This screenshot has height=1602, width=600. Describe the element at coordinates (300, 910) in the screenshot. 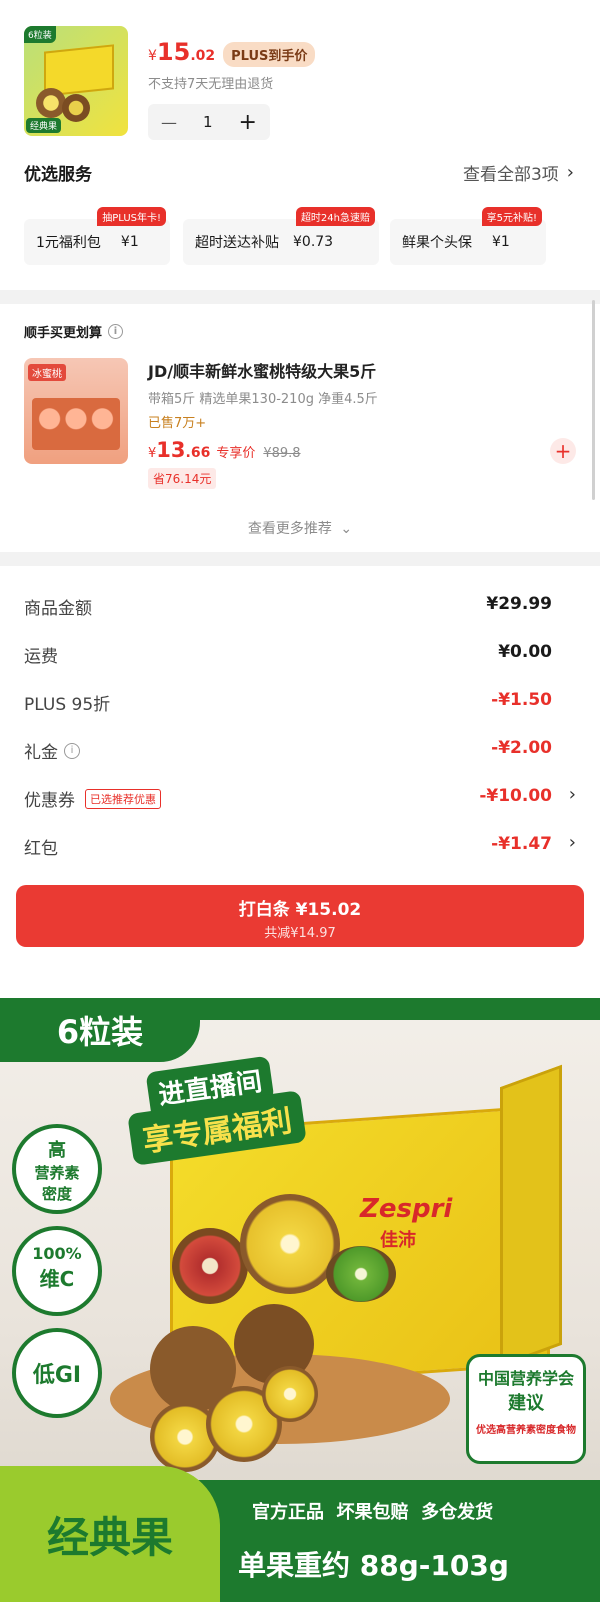

I see `pay-button-label: 打白条 ¥15.02` at that location.